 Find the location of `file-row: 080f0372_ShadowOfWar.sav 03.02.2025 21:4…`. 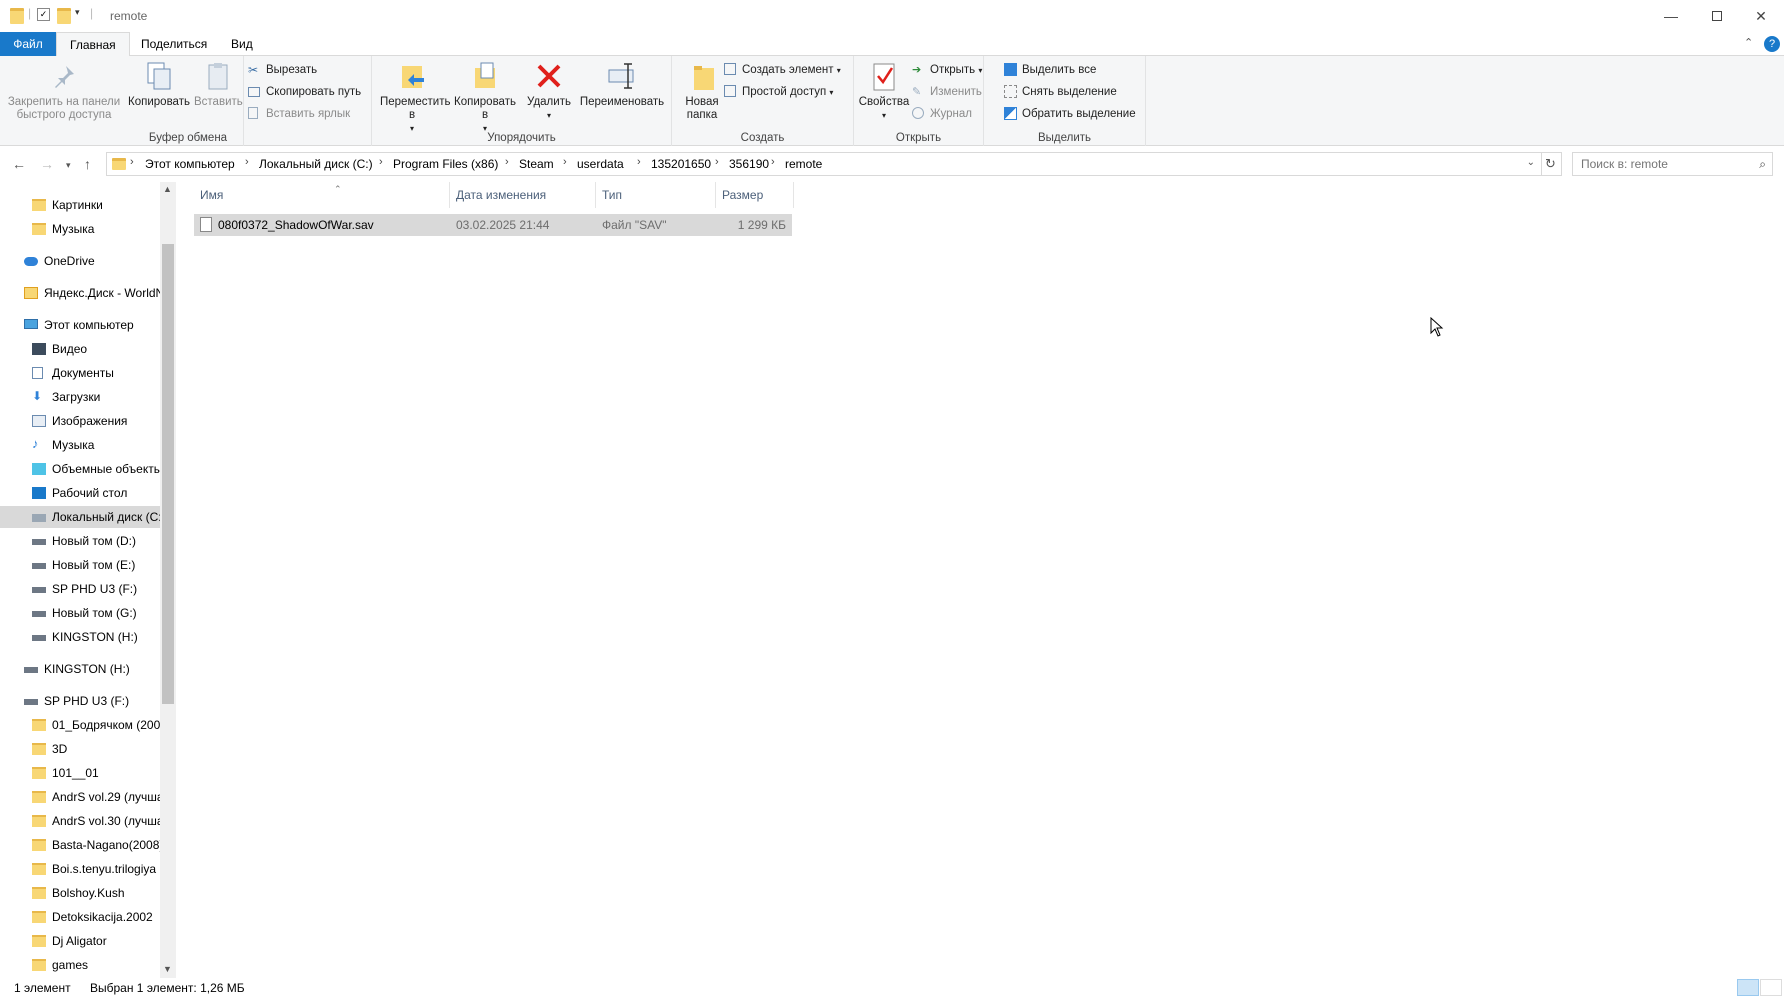

file-row: 080f0372_ShadowOfWar.sav 03.02.2025 21:4… is located at coordinates (493, 225).